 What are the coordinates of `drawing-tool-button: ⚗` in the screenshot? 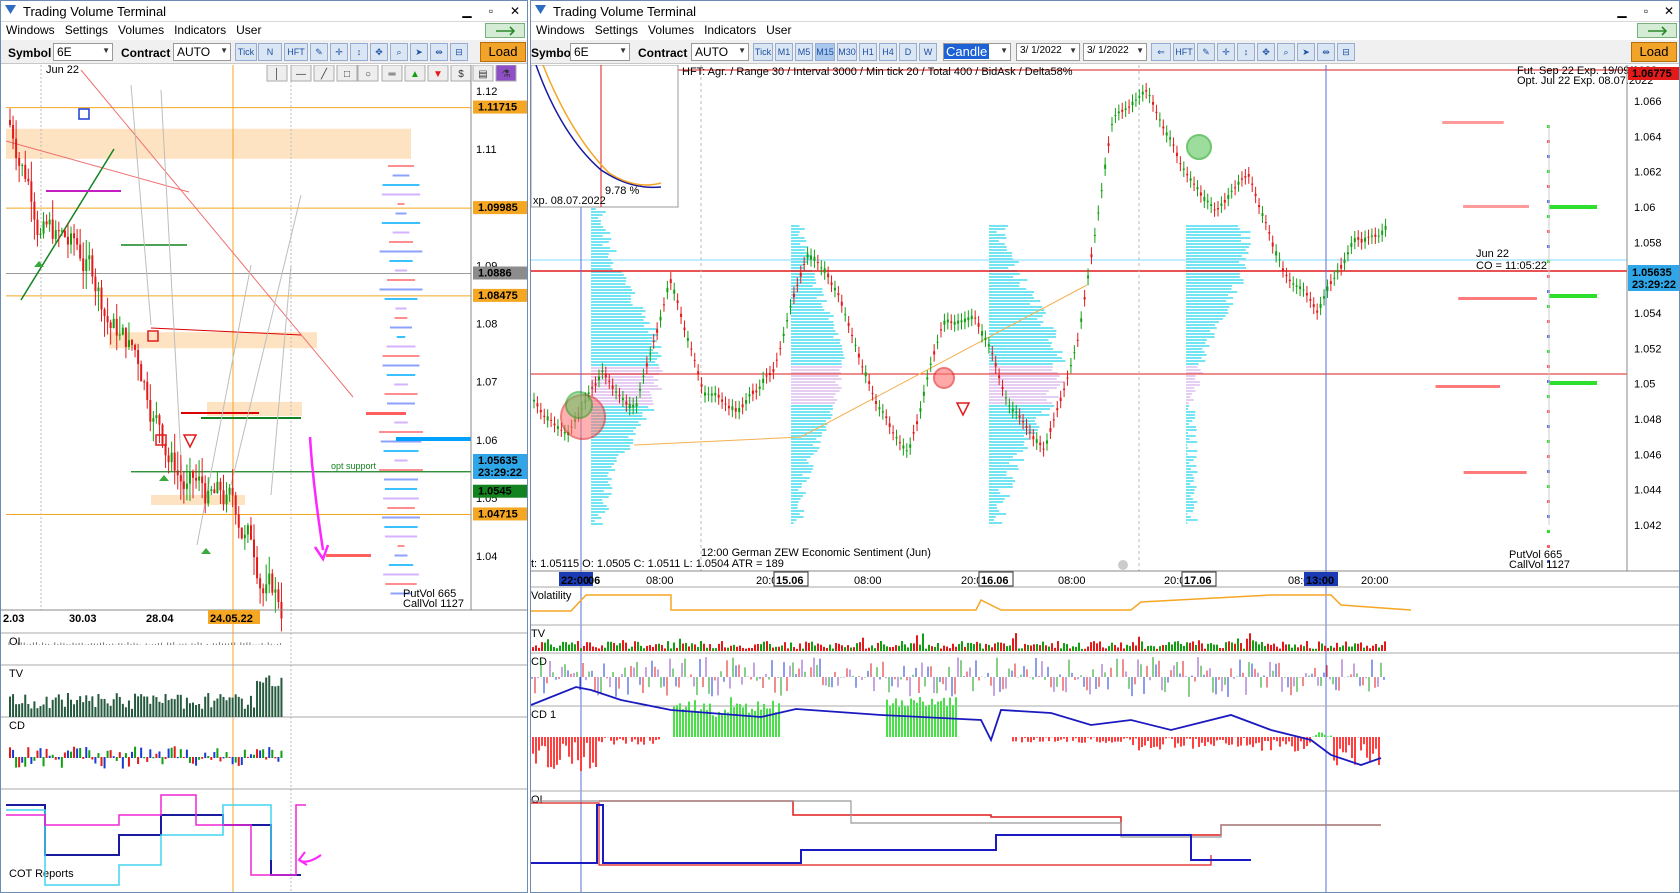 It's located at (506, 73).